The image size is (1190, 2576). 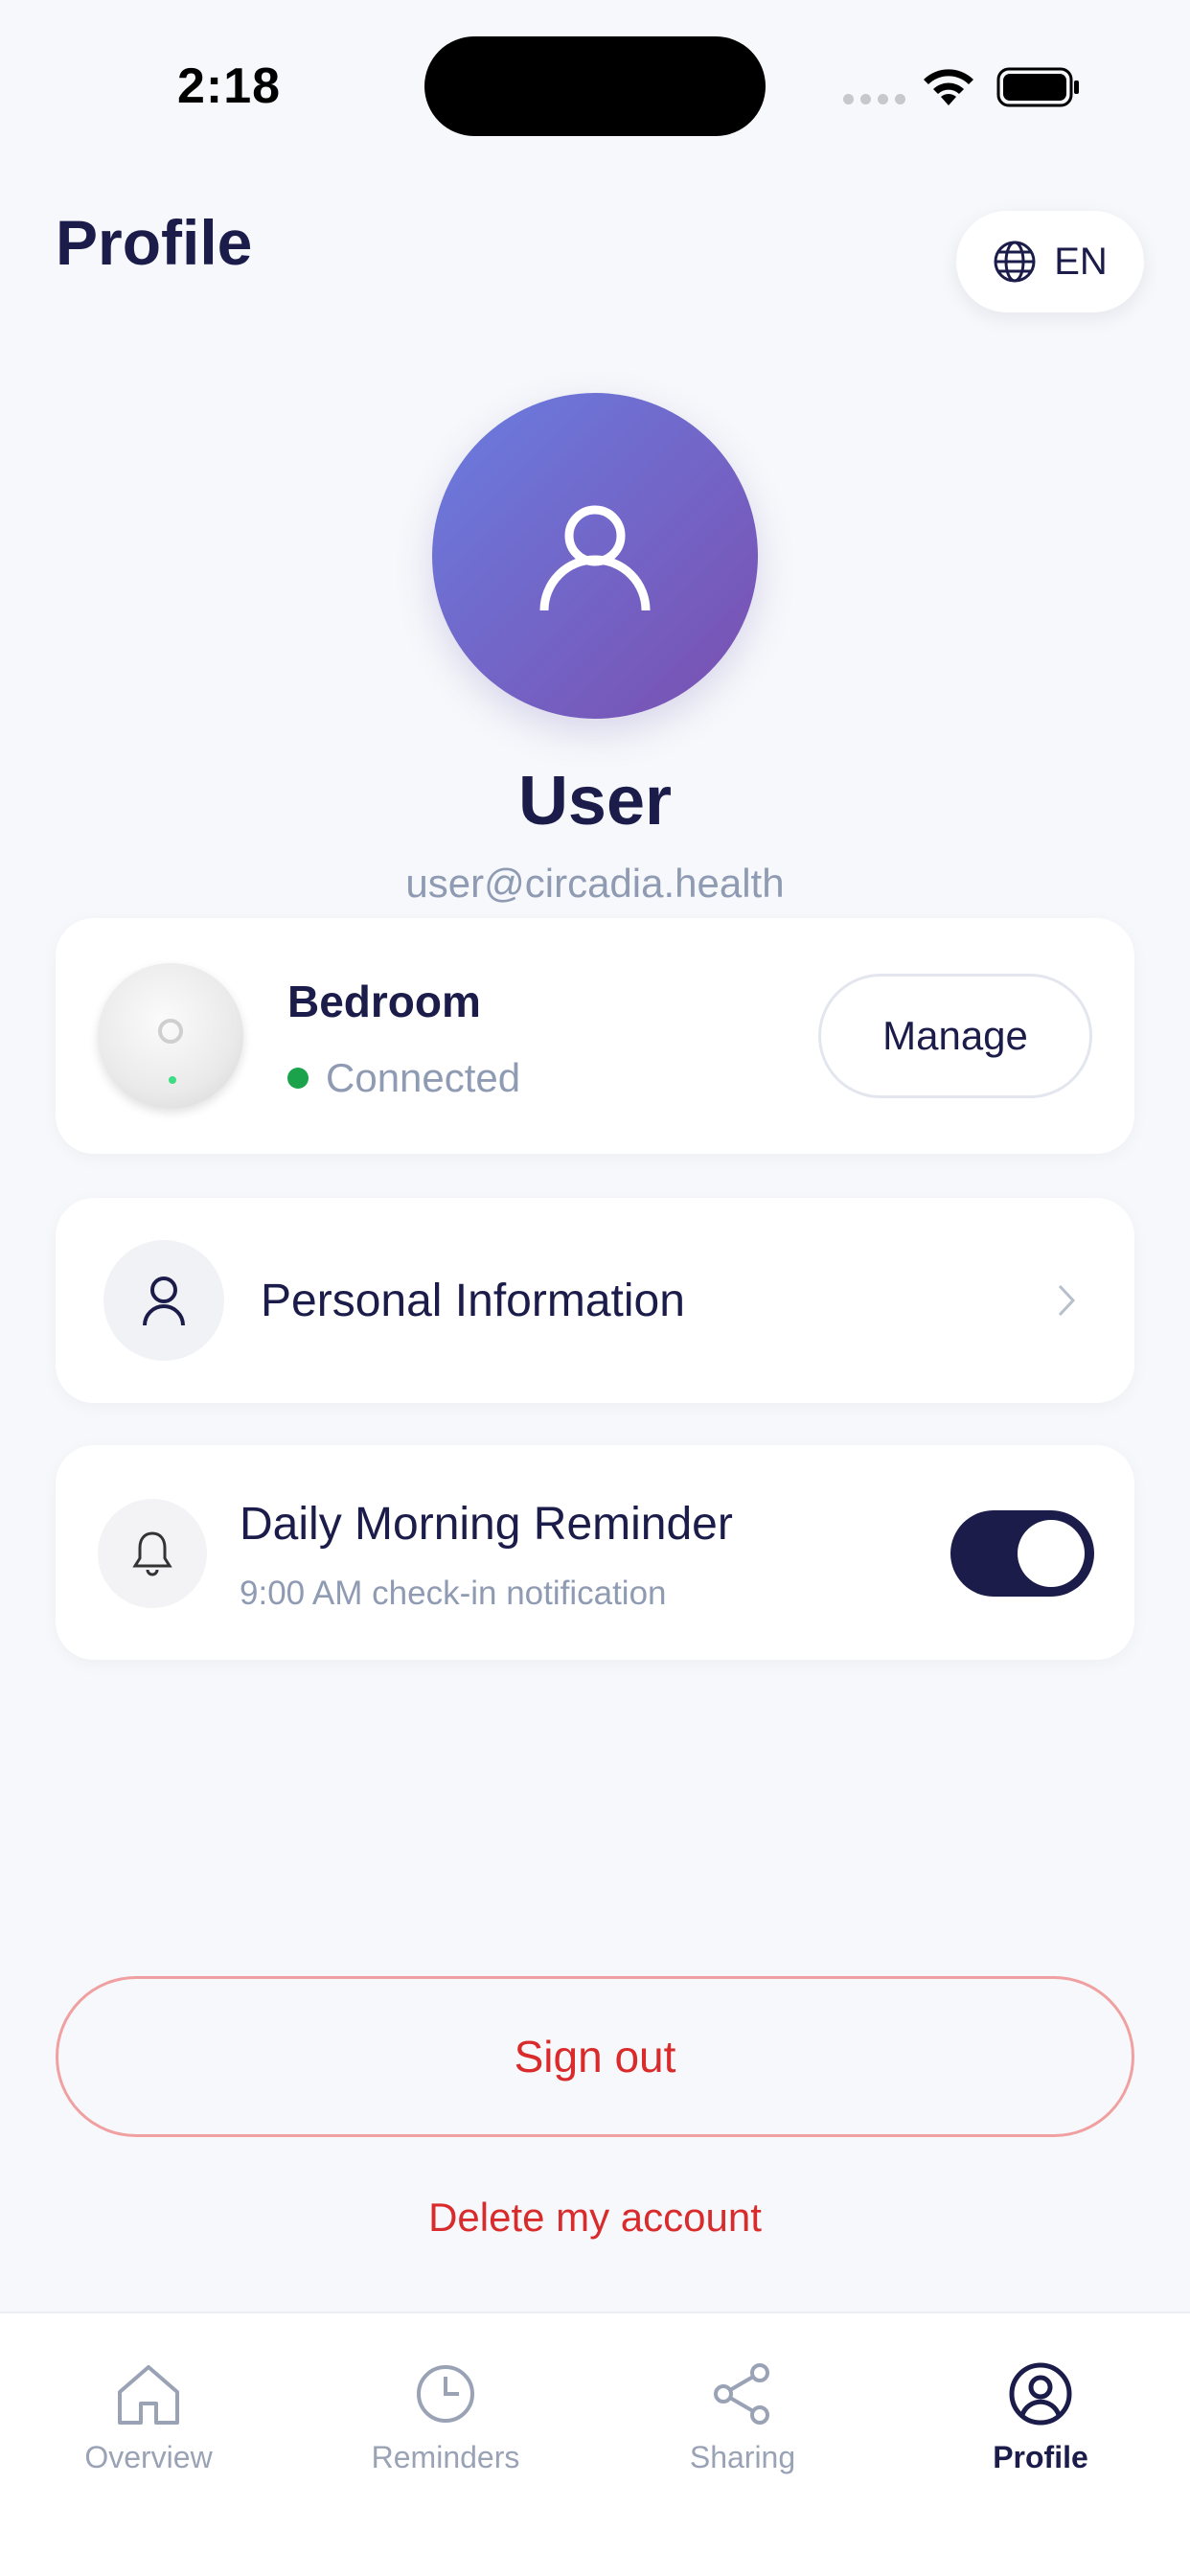 I want to click on reminder-subtitle: 9:00 AM check-in notification, so click(x=453, y=1593).